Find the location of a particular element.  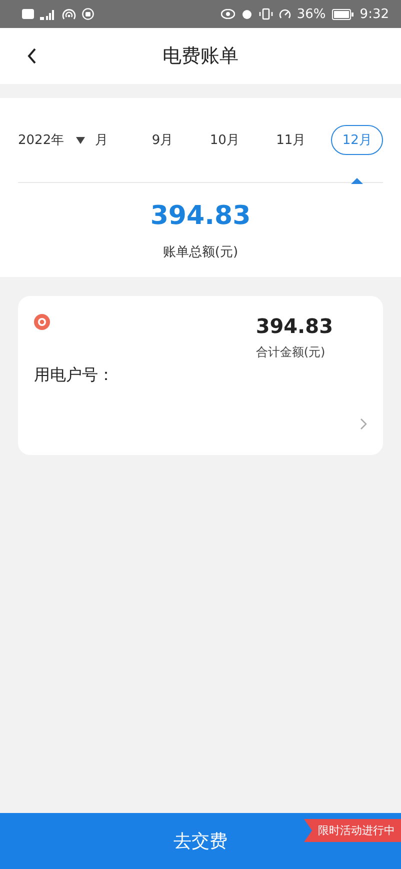

battery-icon is located at coordinates (343, 14).